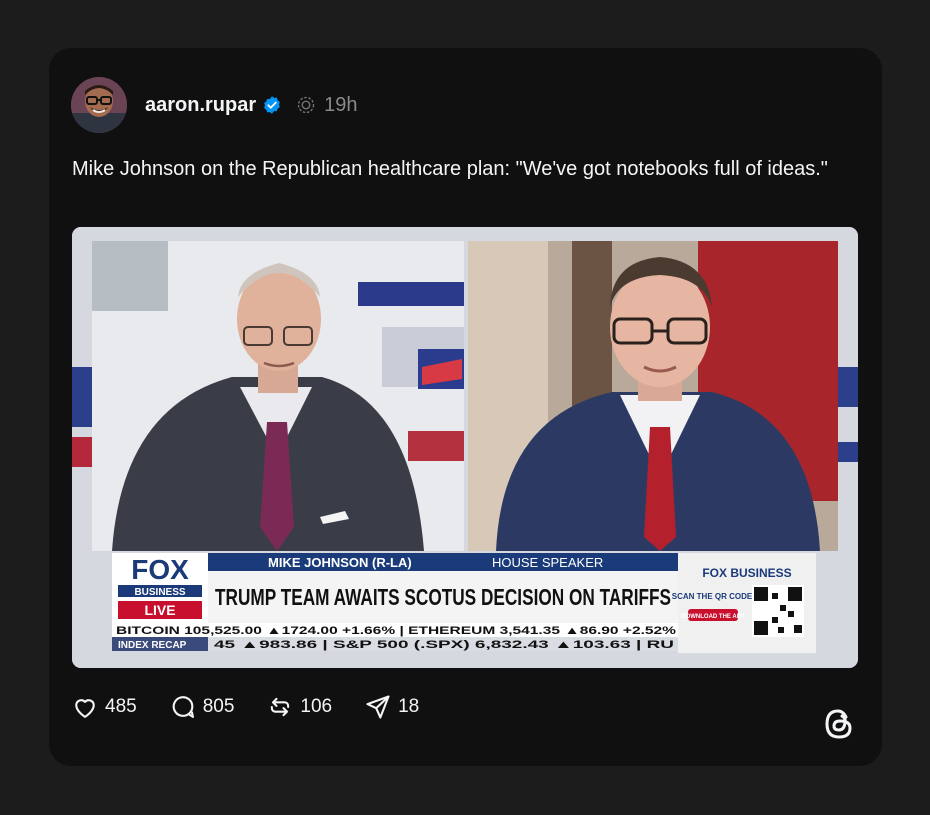  Describe the element at coordinates (712, 617) in the screenshot. I see `side-download: DOWNLOAD THE APP` at that location.